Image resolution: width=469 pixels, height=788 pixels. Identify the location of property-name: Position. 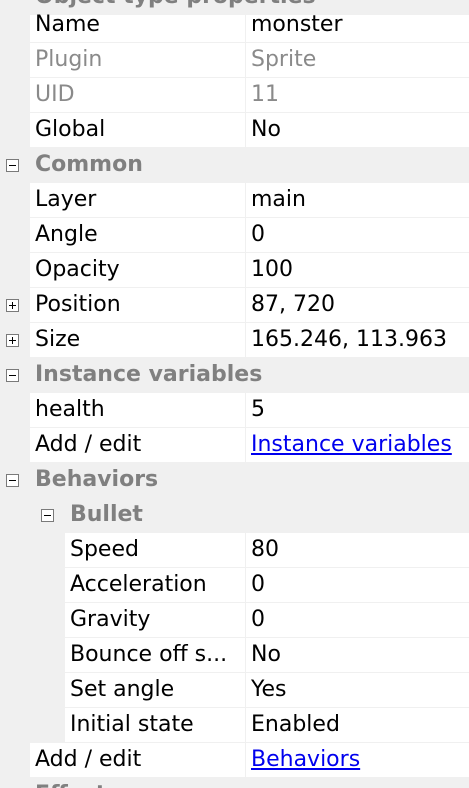
(138, 305).